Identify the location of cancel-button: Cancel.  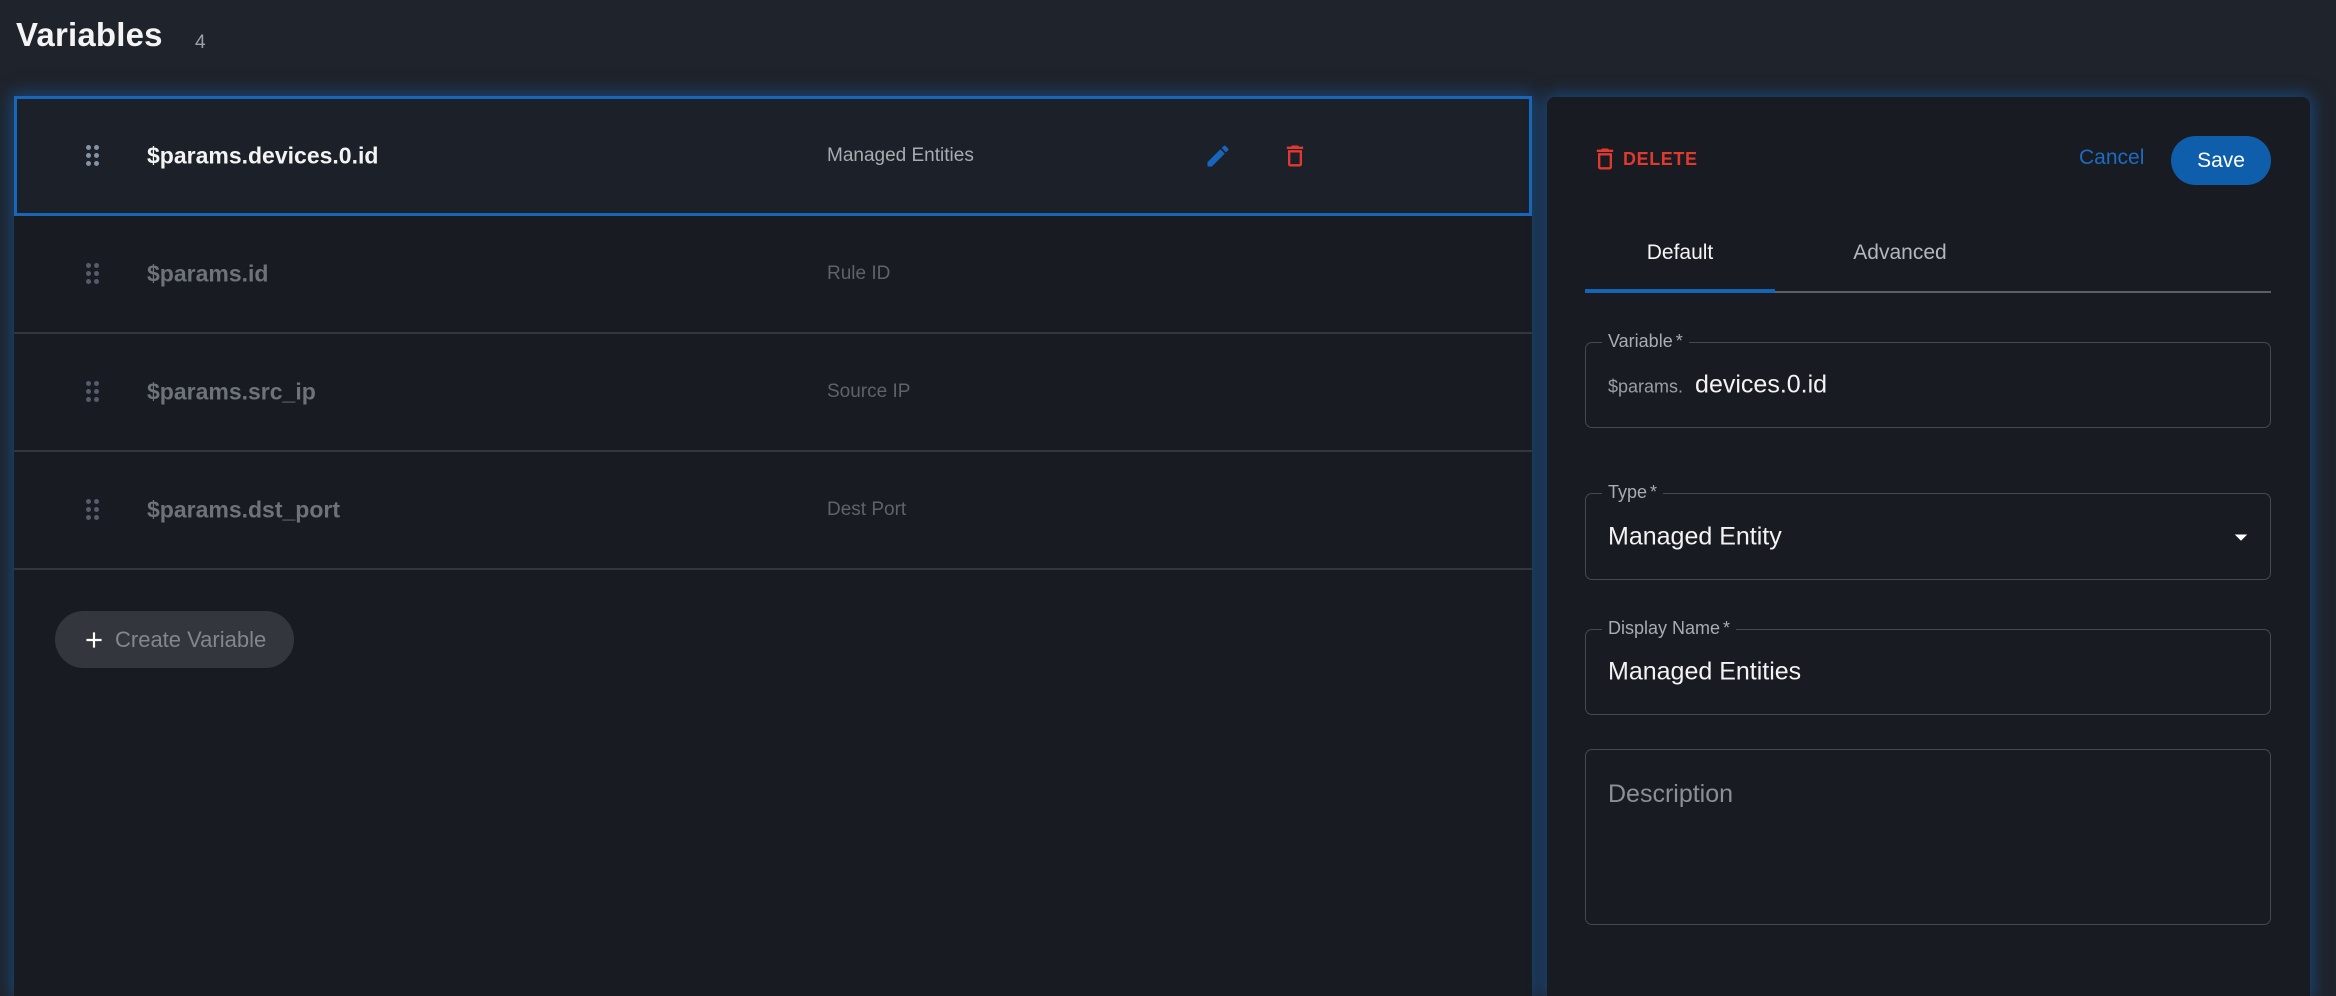
(2111, 158).